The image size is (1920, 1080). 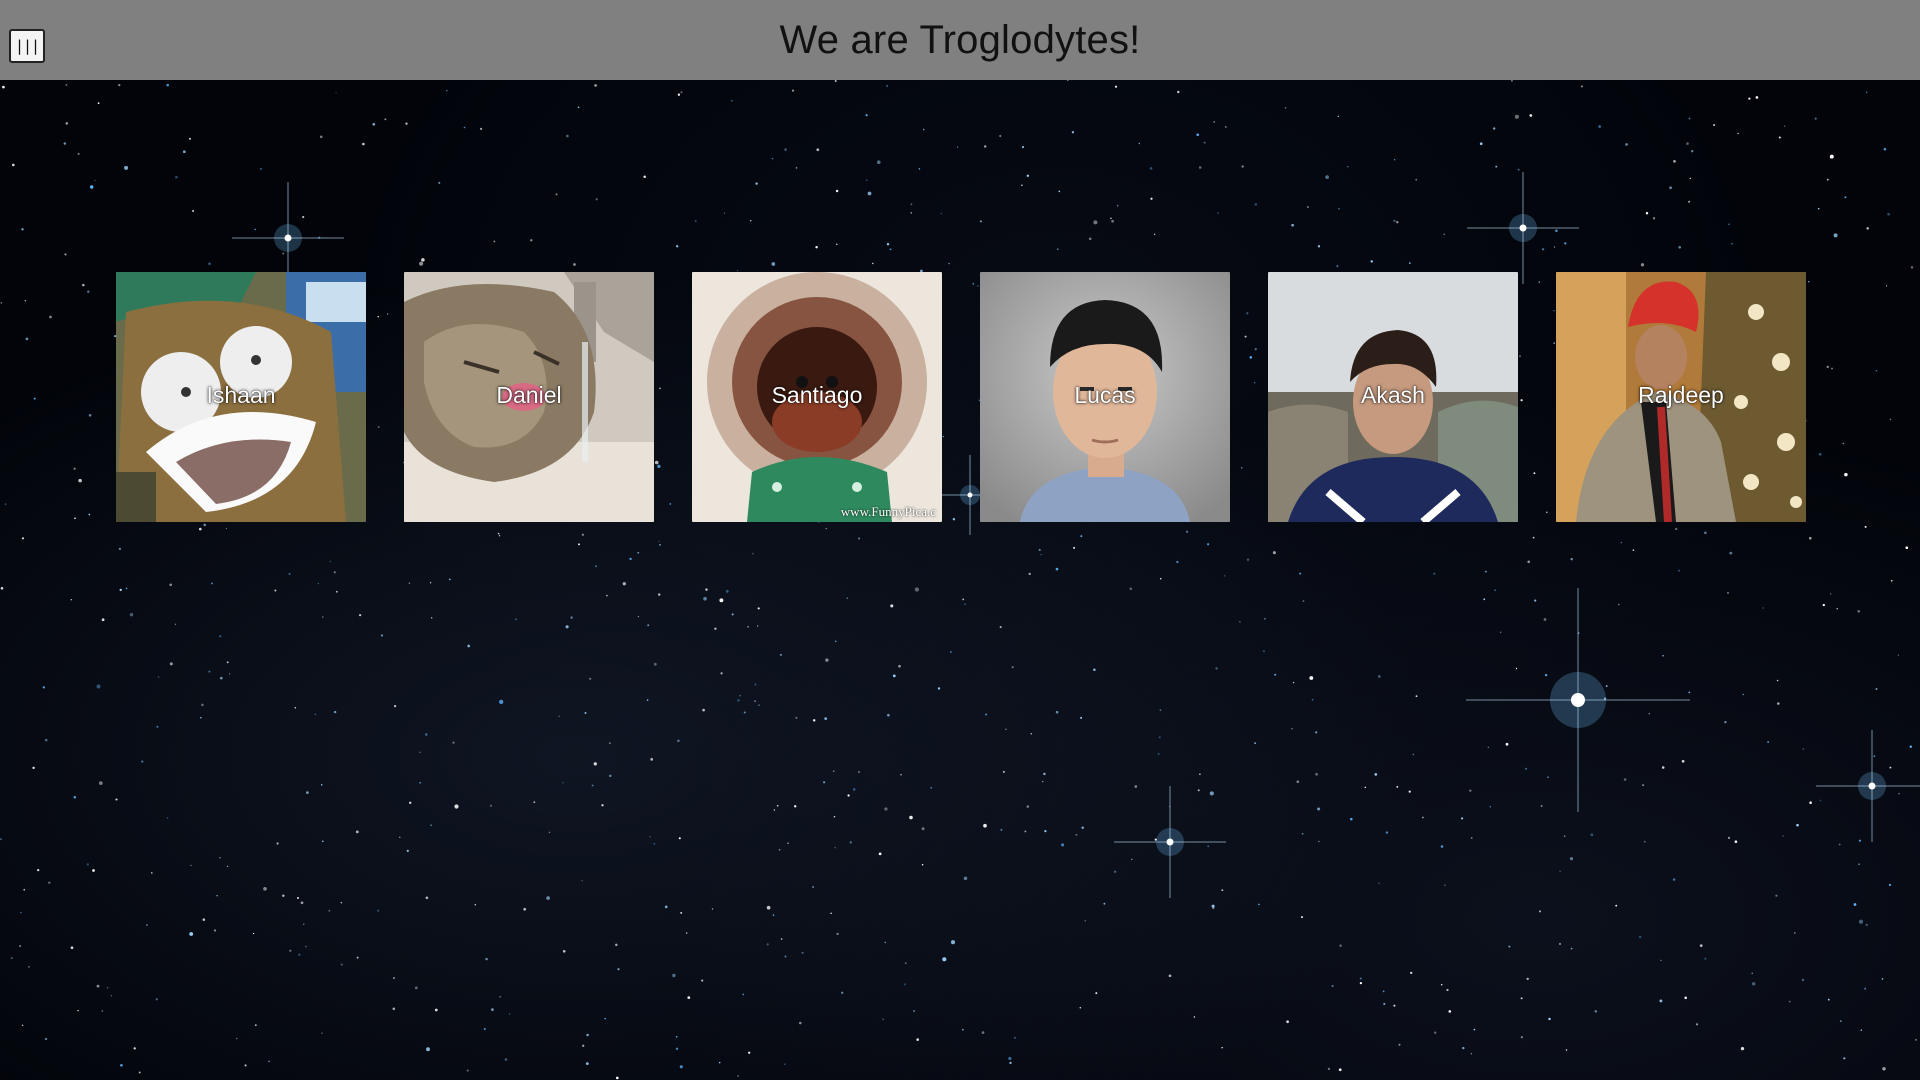 I want to click on member-card-akash: Akash, so click(x=1393, y=397).